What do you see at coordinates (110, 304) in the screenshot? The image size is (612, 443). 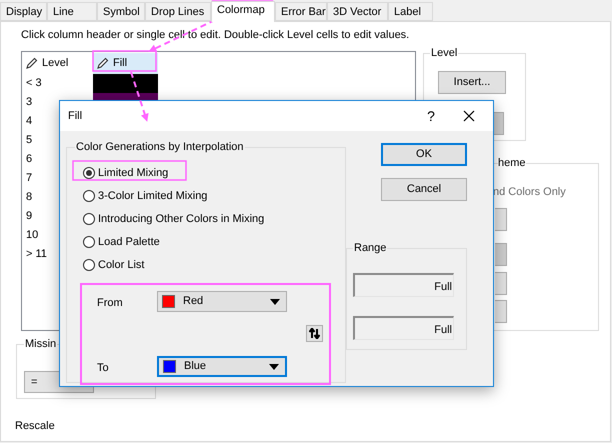 I see `field-label: From` at bounding box center [110, 304].